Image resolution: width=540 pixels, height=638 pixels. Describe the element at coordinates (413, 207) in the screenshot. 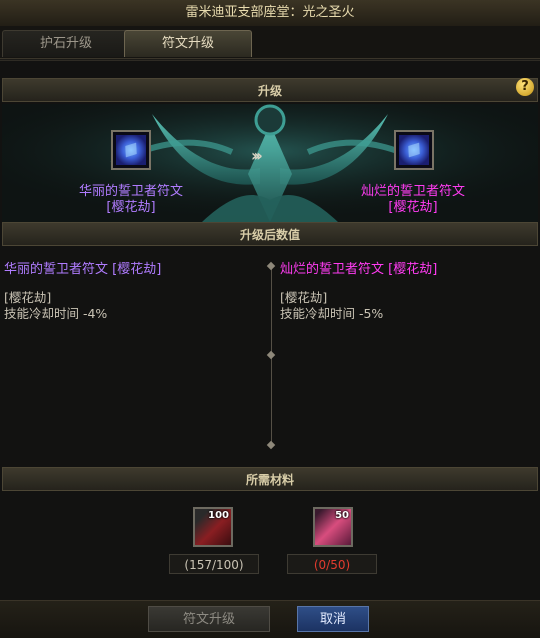

I see `target-rune-name-line2: [樱花劫]` at that location.